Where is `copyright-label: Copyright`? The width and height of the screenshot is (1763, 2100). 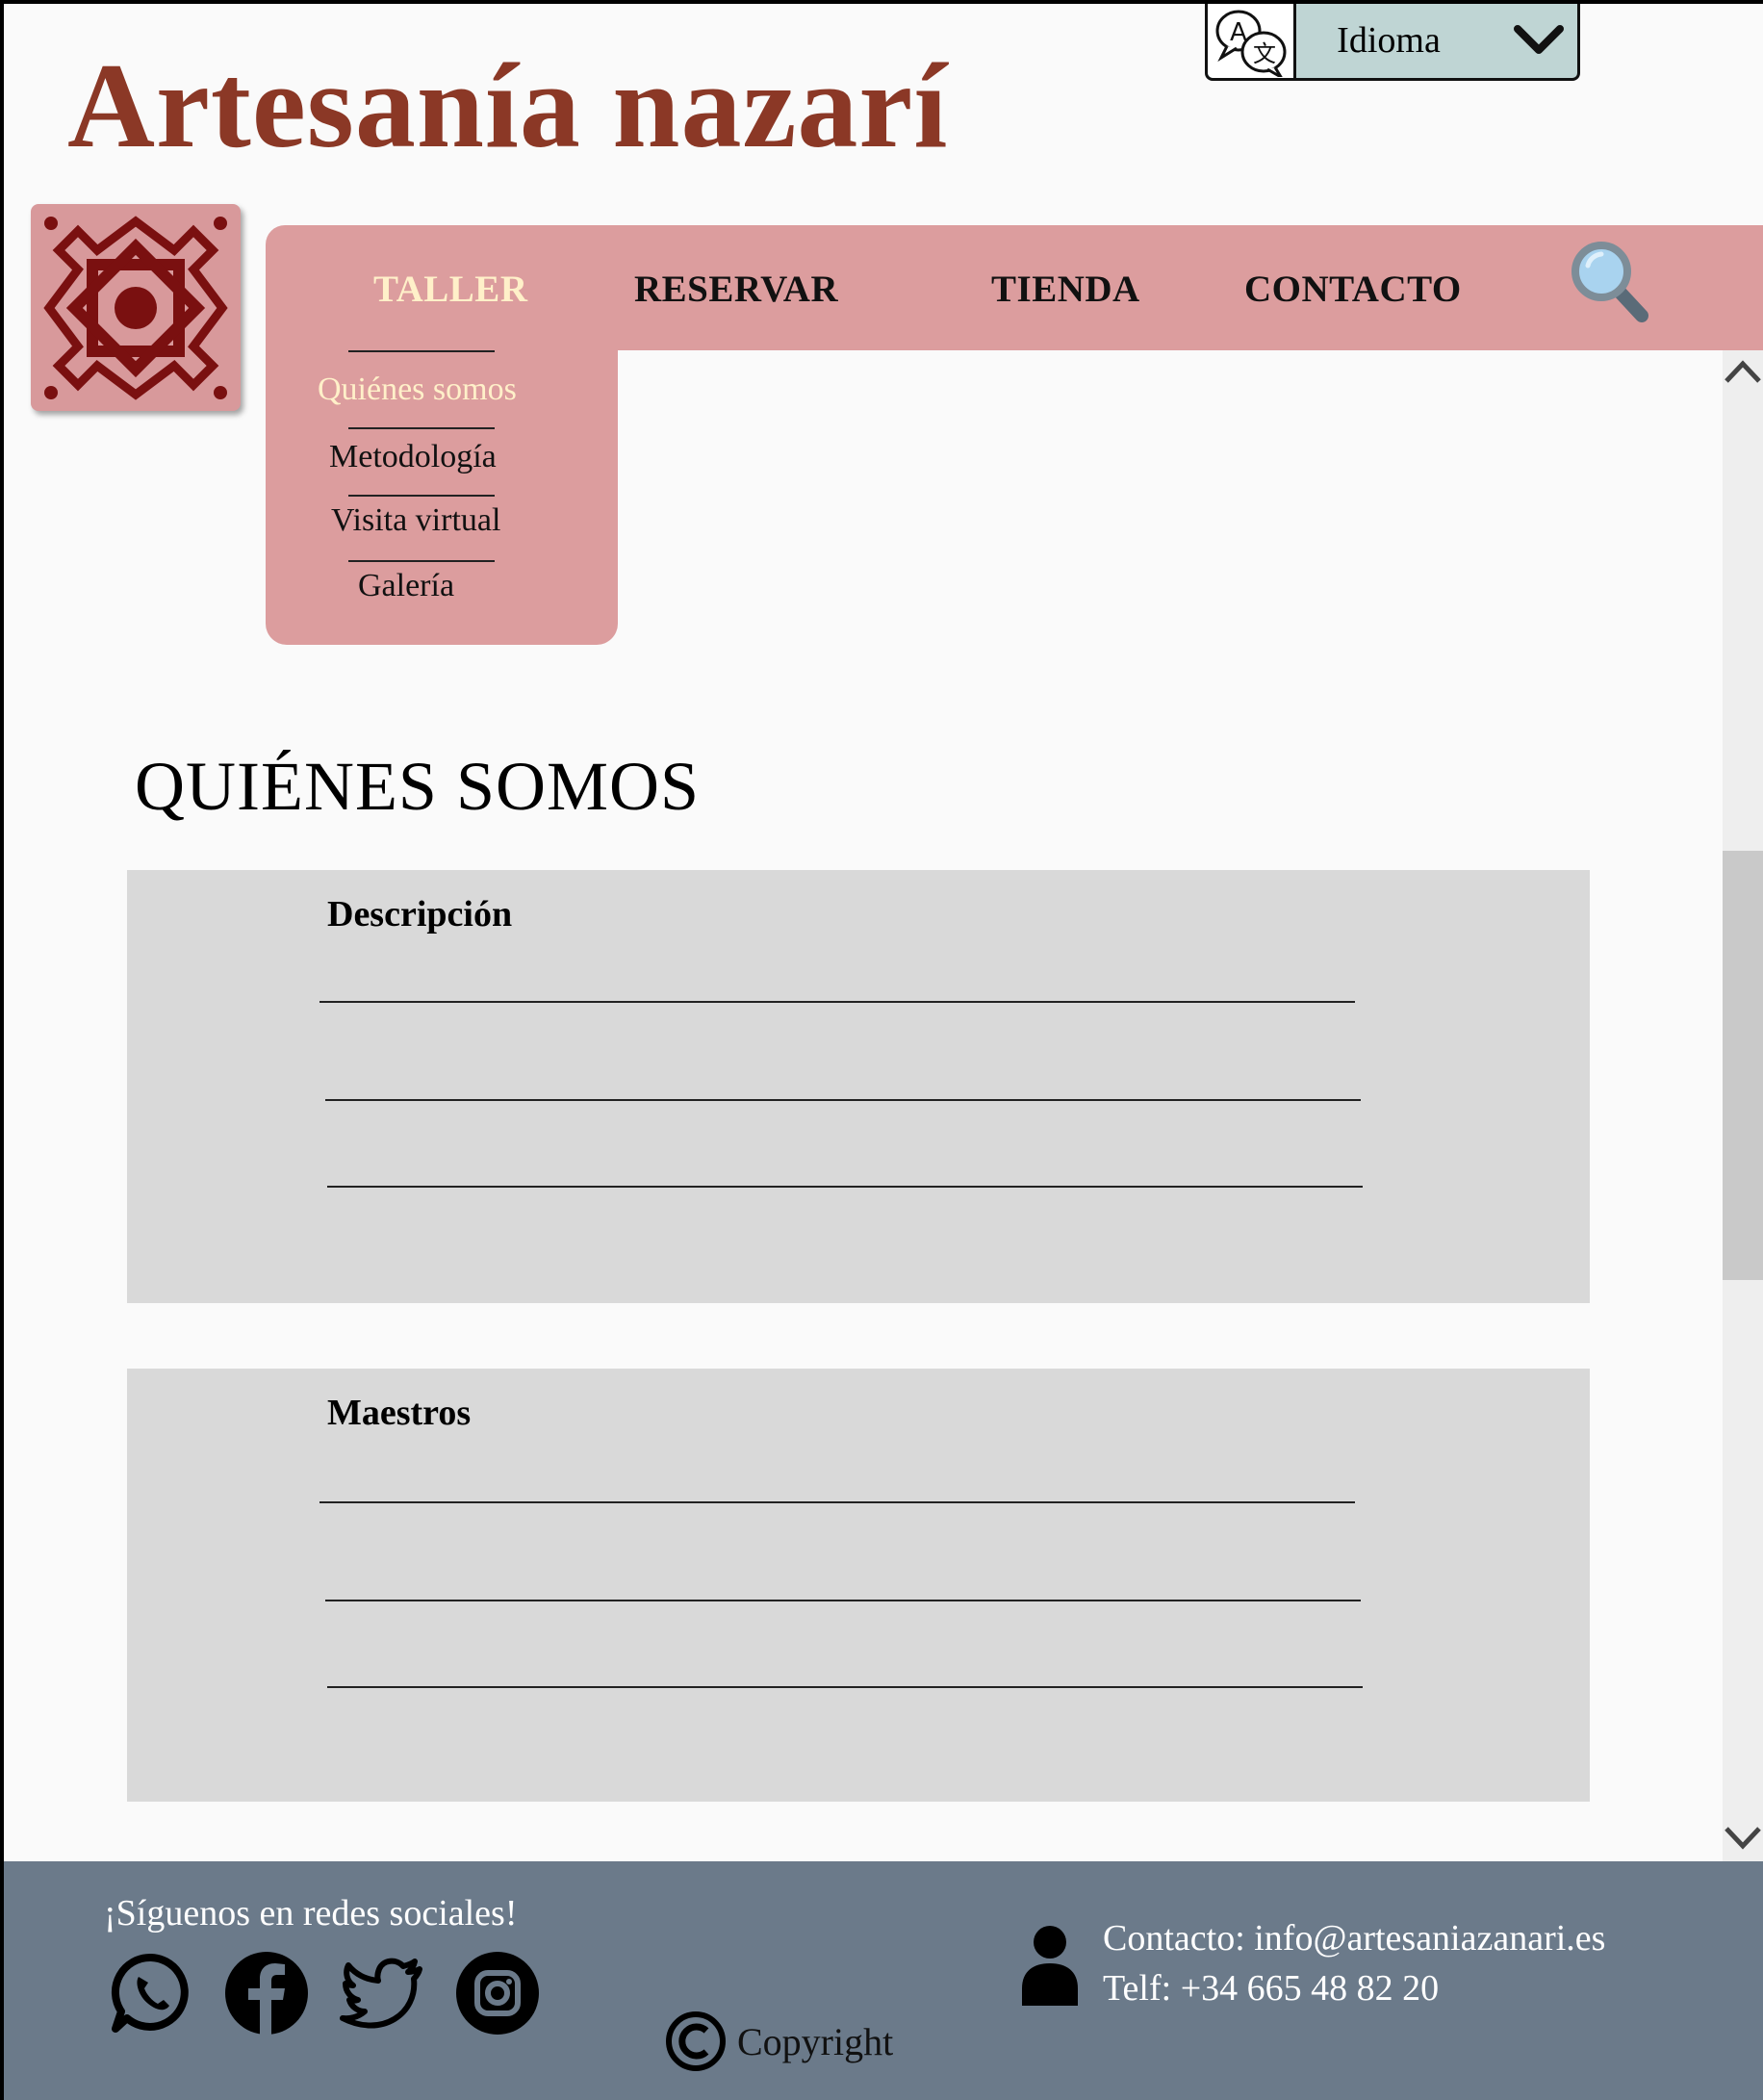 copyright-label: Copyright is located at coordinates (815, 2041).